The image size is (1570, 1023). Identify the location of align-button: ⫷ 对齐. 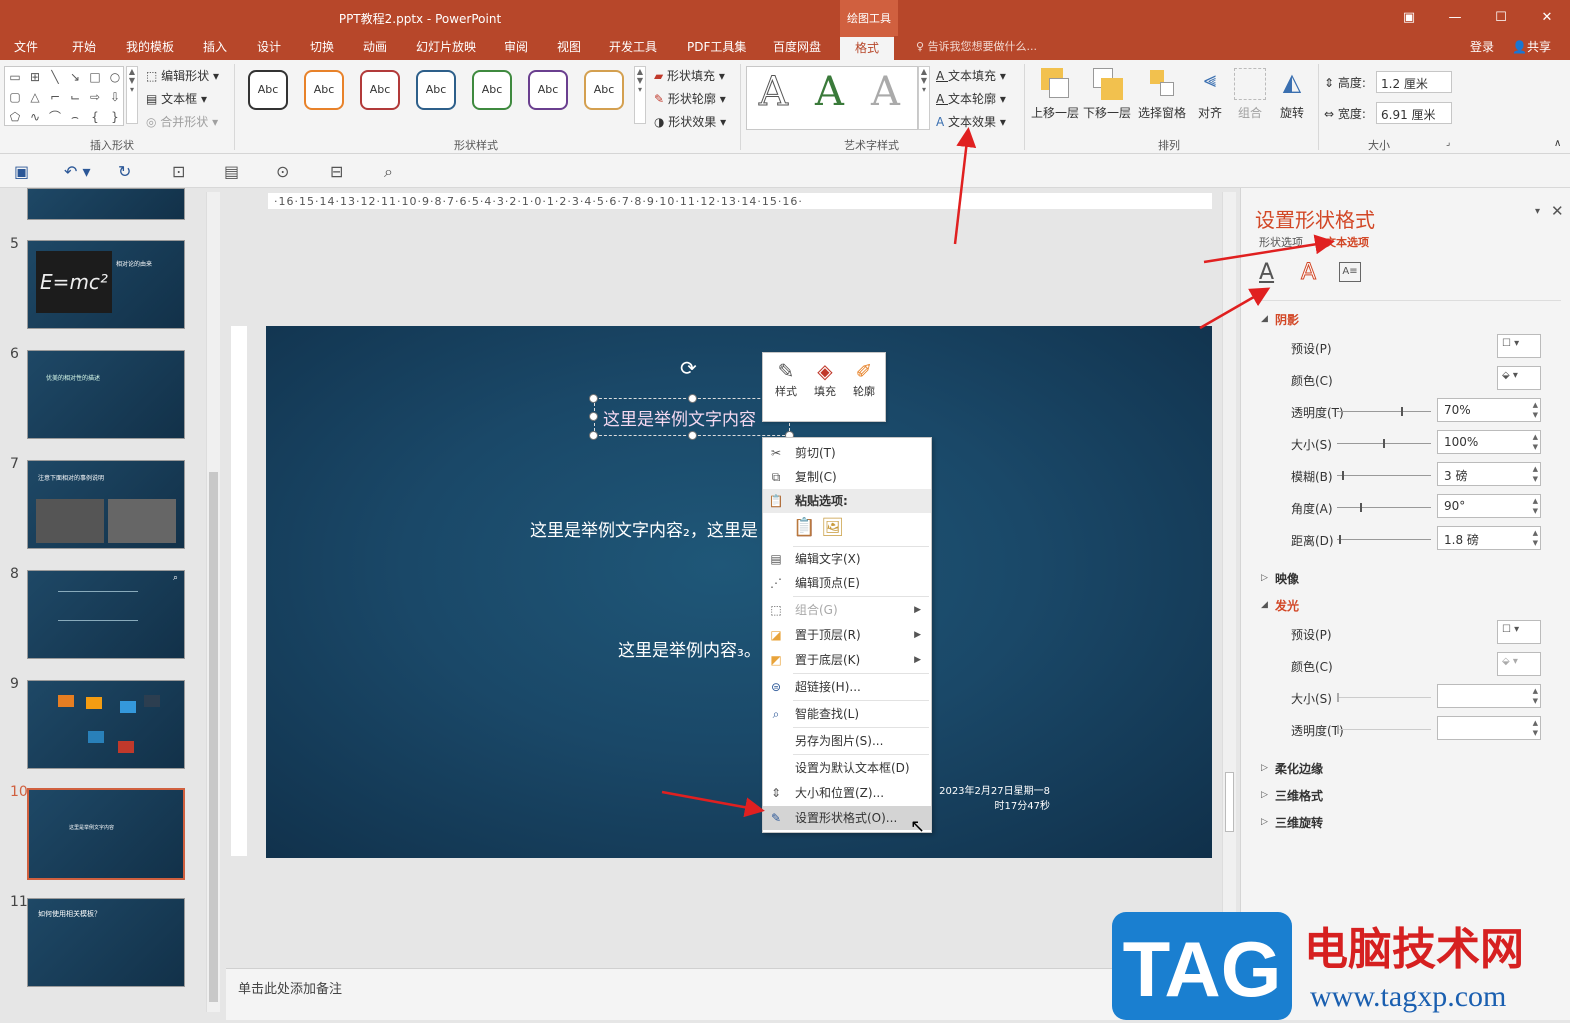
(1210, 94).